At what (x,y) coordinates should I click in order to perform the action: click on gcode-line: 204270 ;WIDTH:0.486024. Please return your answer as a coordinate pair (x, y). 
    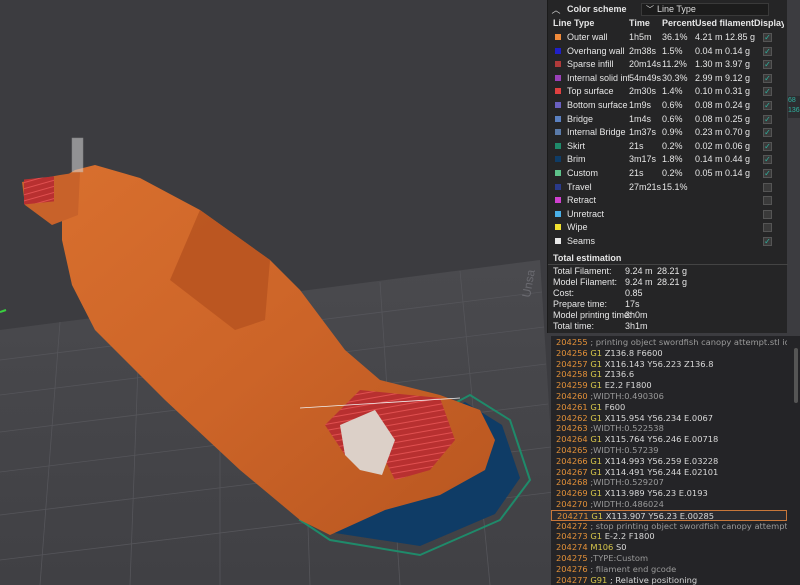
    Looking at the image, I should click on (669, 504).